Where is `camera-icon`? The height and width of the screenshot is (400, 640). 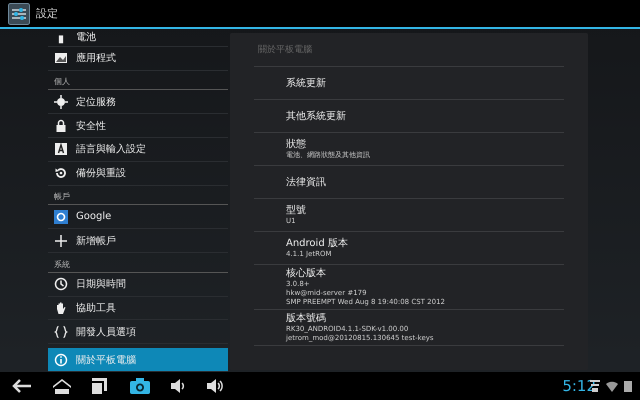 camera-icon is located at coordinates (140, 386).